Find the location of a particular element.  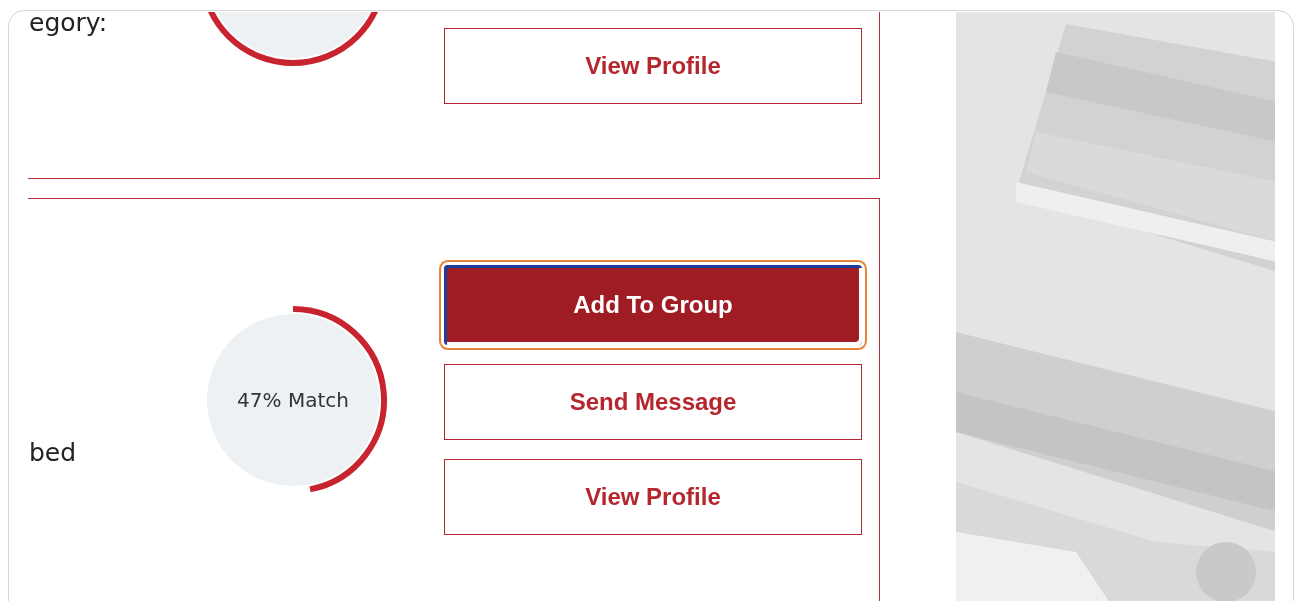

detail-text: bed is located at coordinates (53, 453).